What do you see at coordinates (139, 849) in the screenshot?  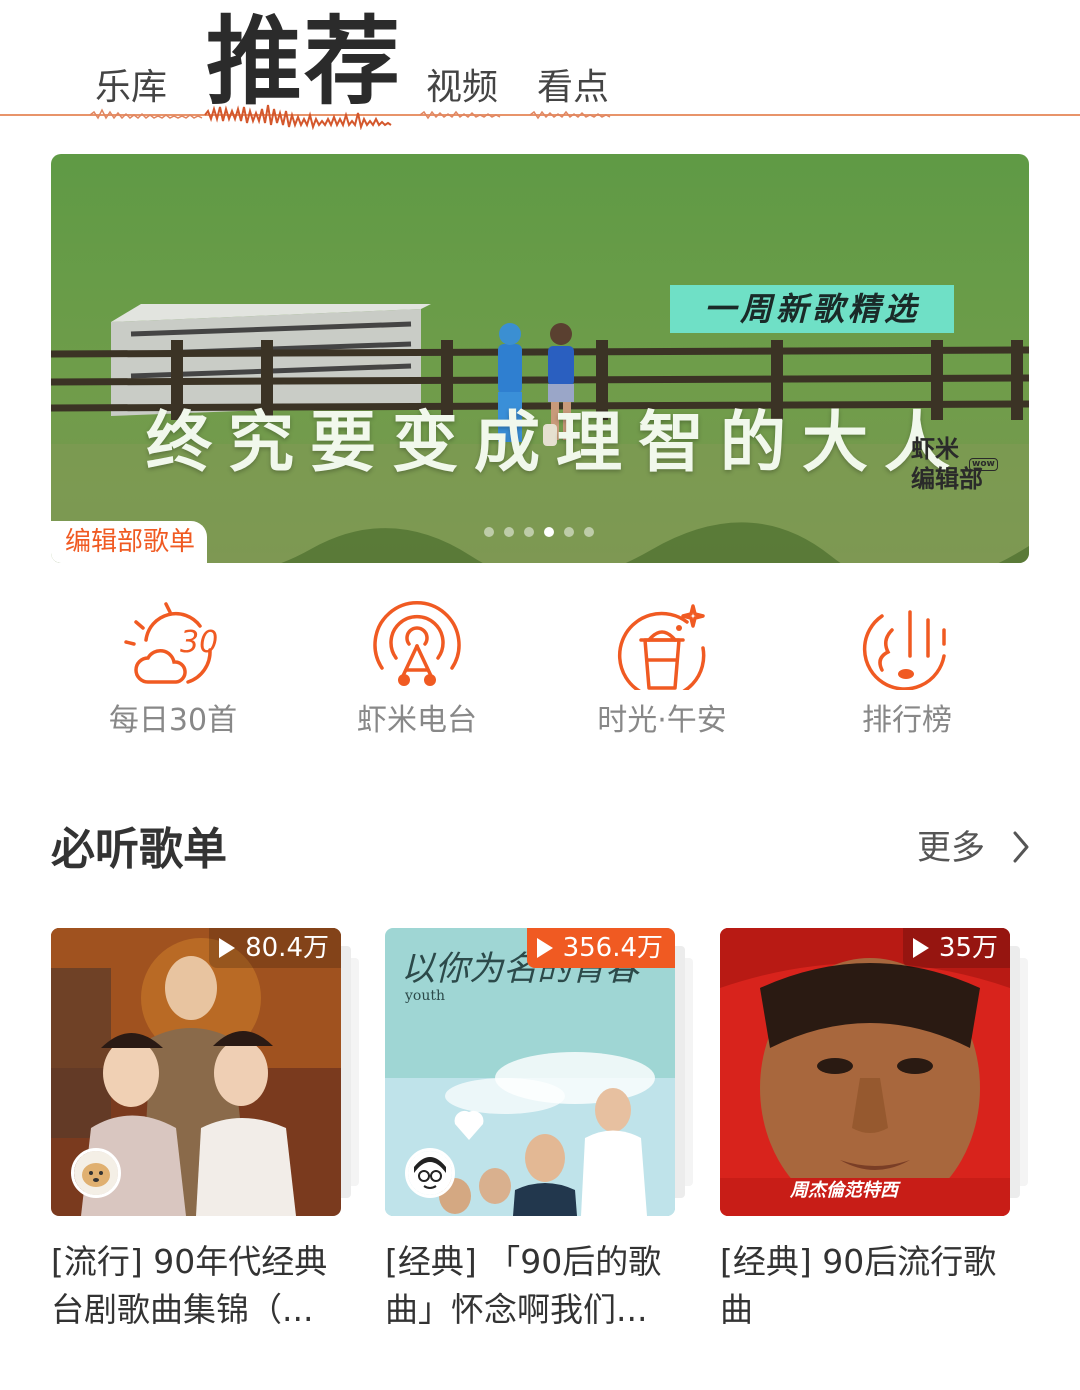 I see `section-title: 必听歌单` at bounding box center [139, 849].